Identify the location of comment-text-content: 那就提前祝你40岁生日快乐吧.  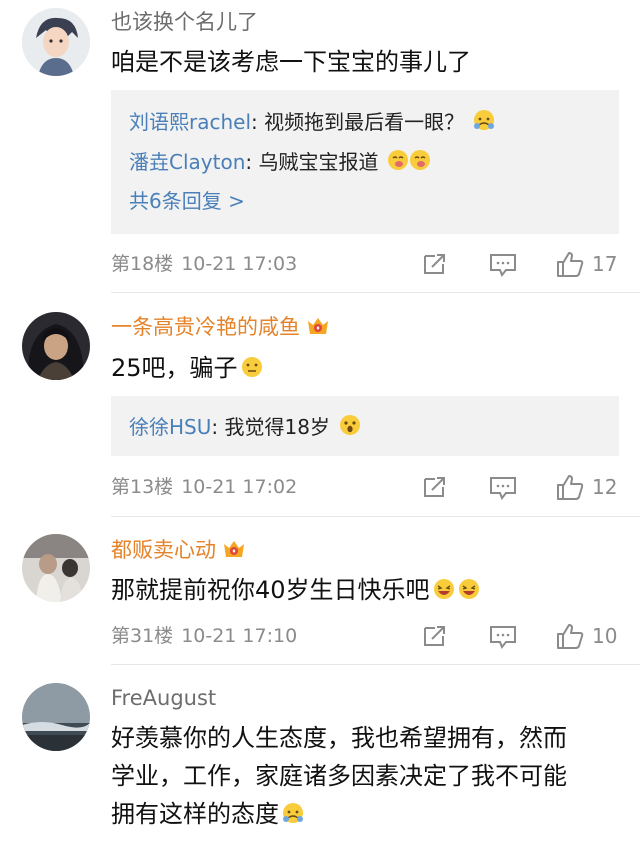
(270, 590).